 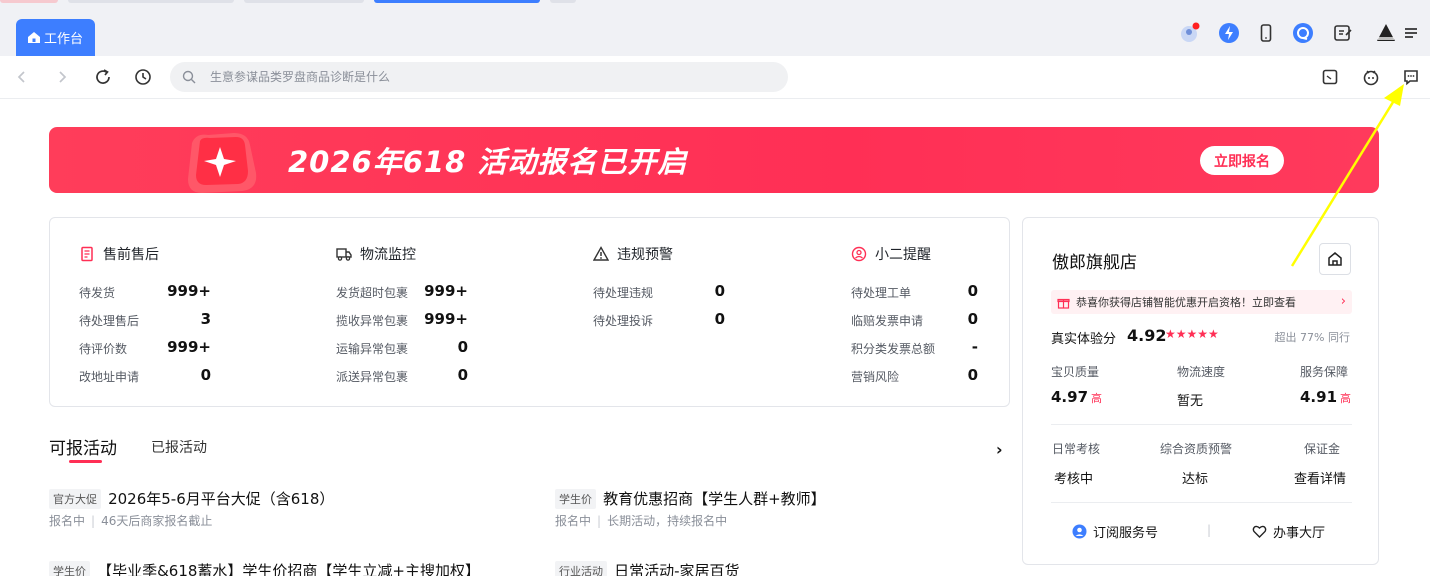 I want to click on view-deposit-details-link: 查看详情, so click(x=1320, y=477).